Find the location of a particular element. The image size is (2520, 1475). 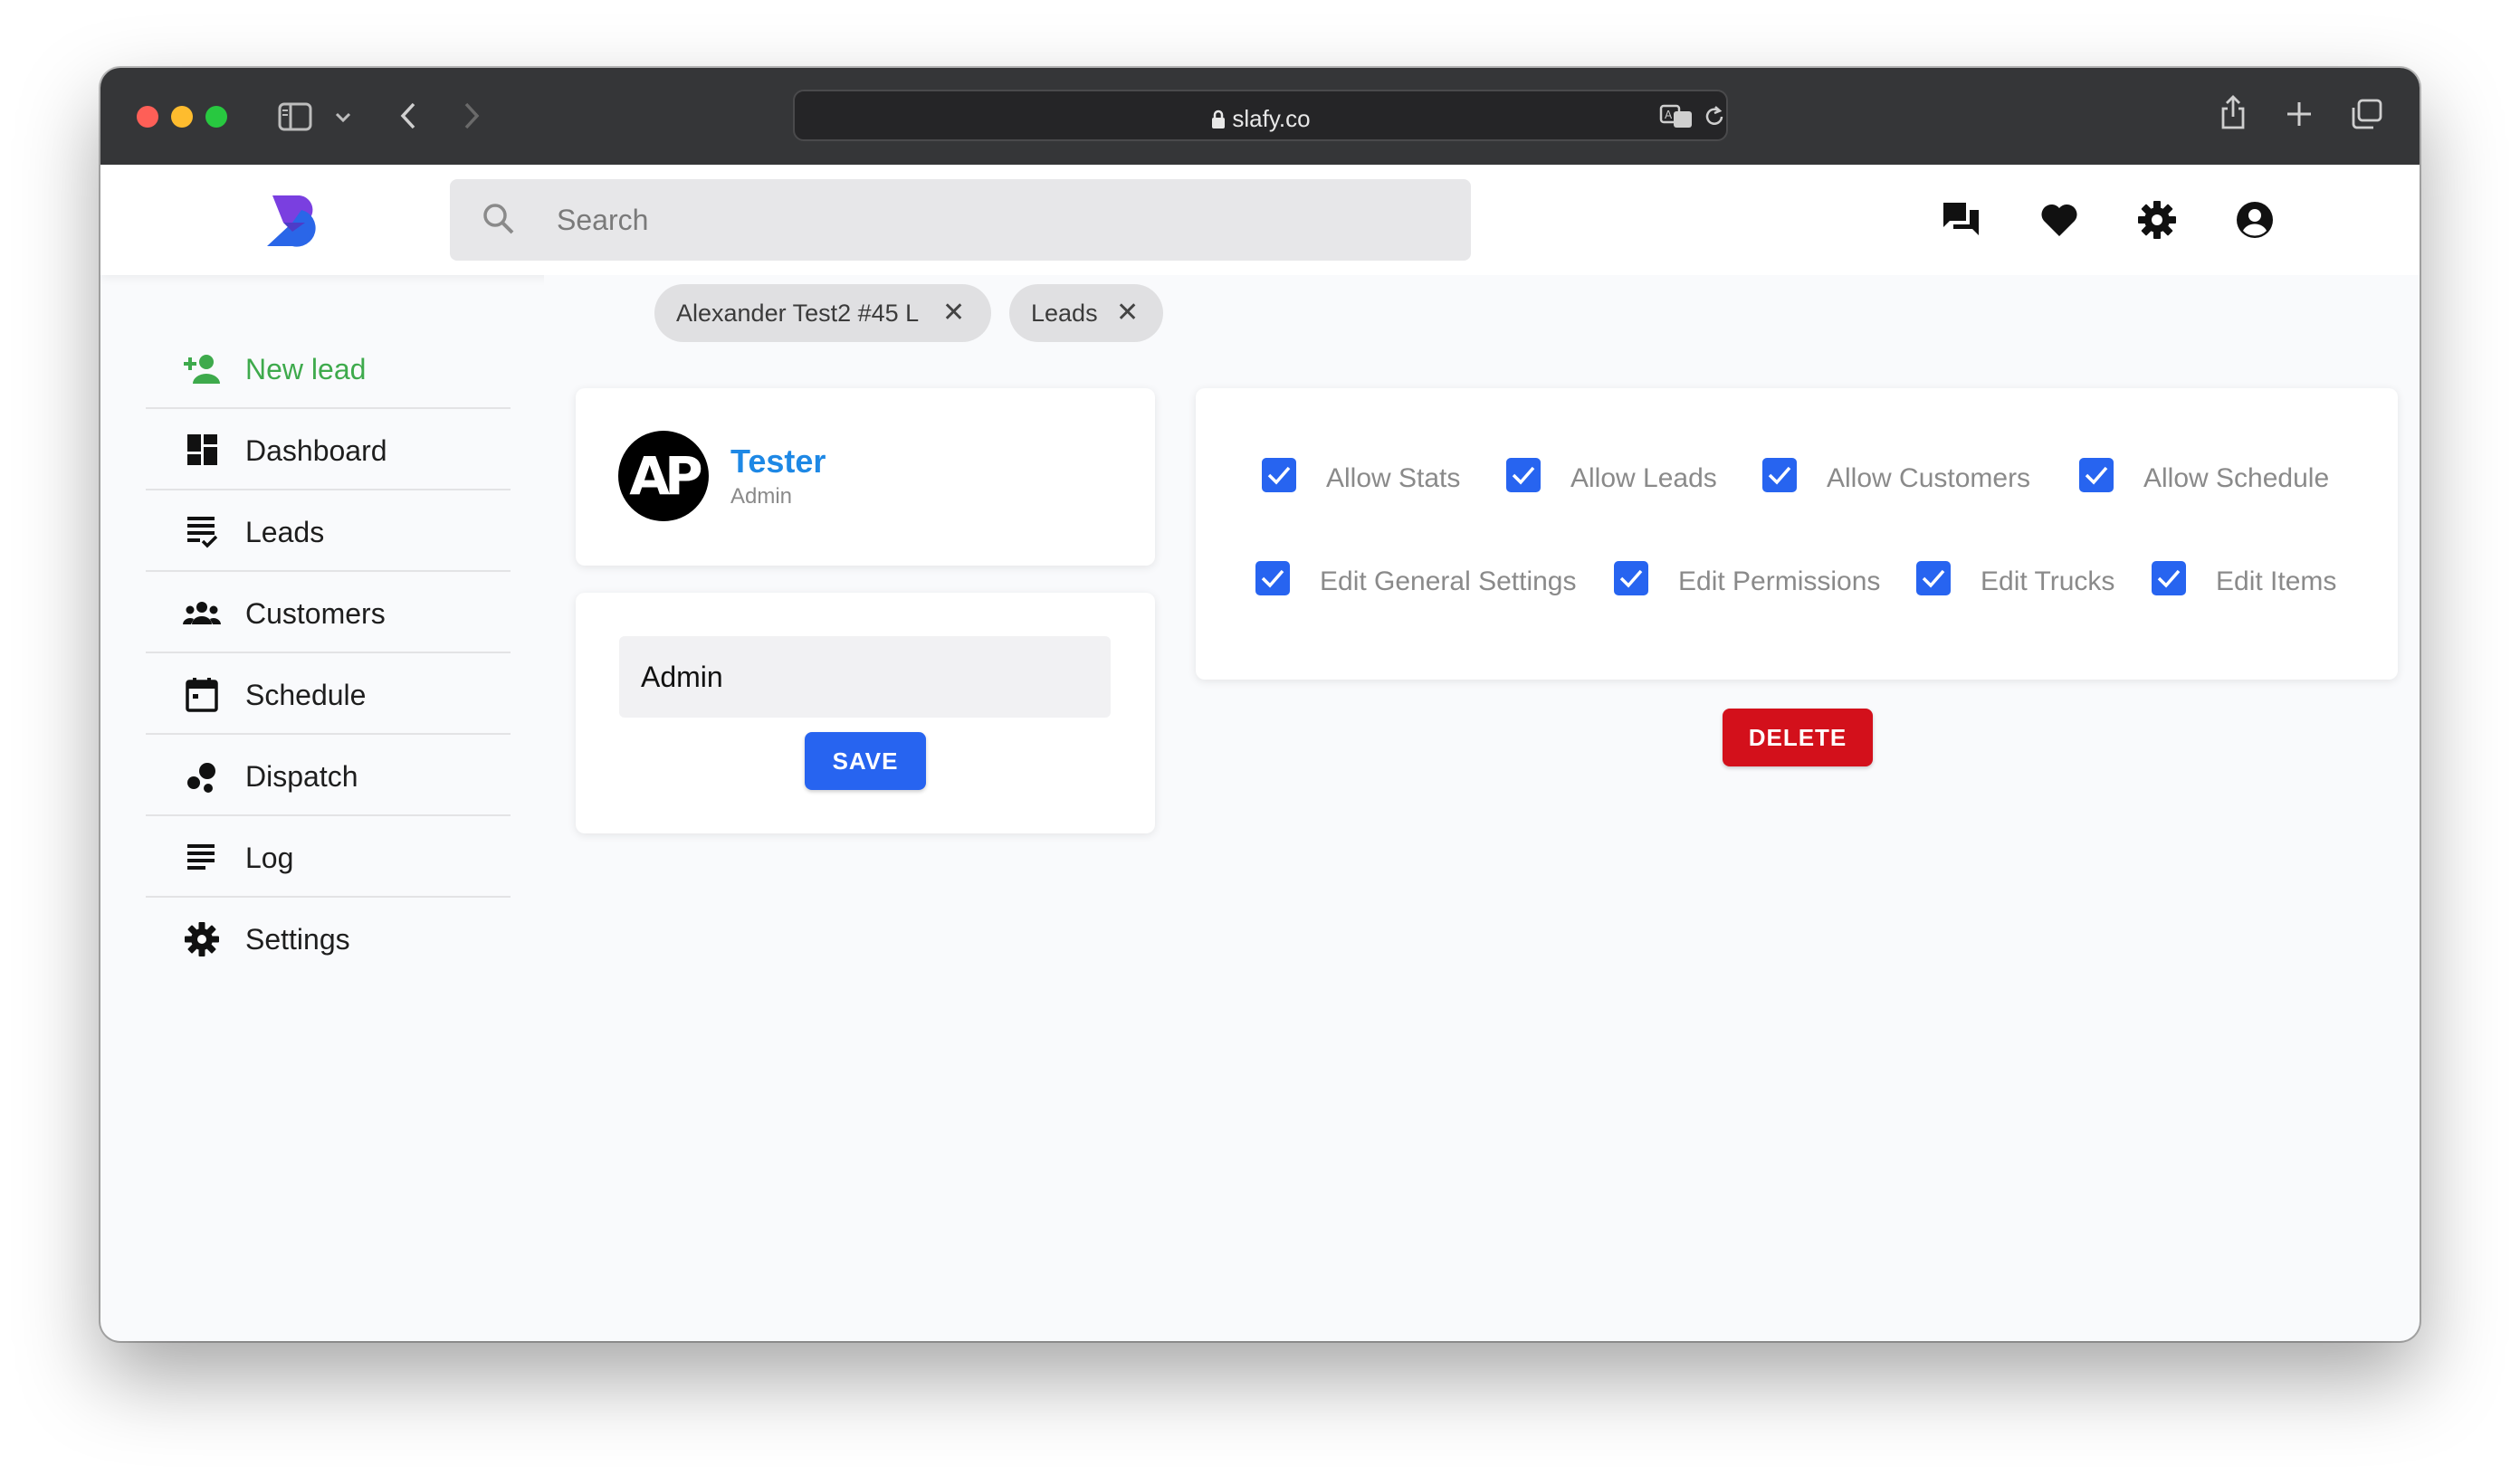

sidebar-item-label: Schedule is located at coordinates (306, 695).